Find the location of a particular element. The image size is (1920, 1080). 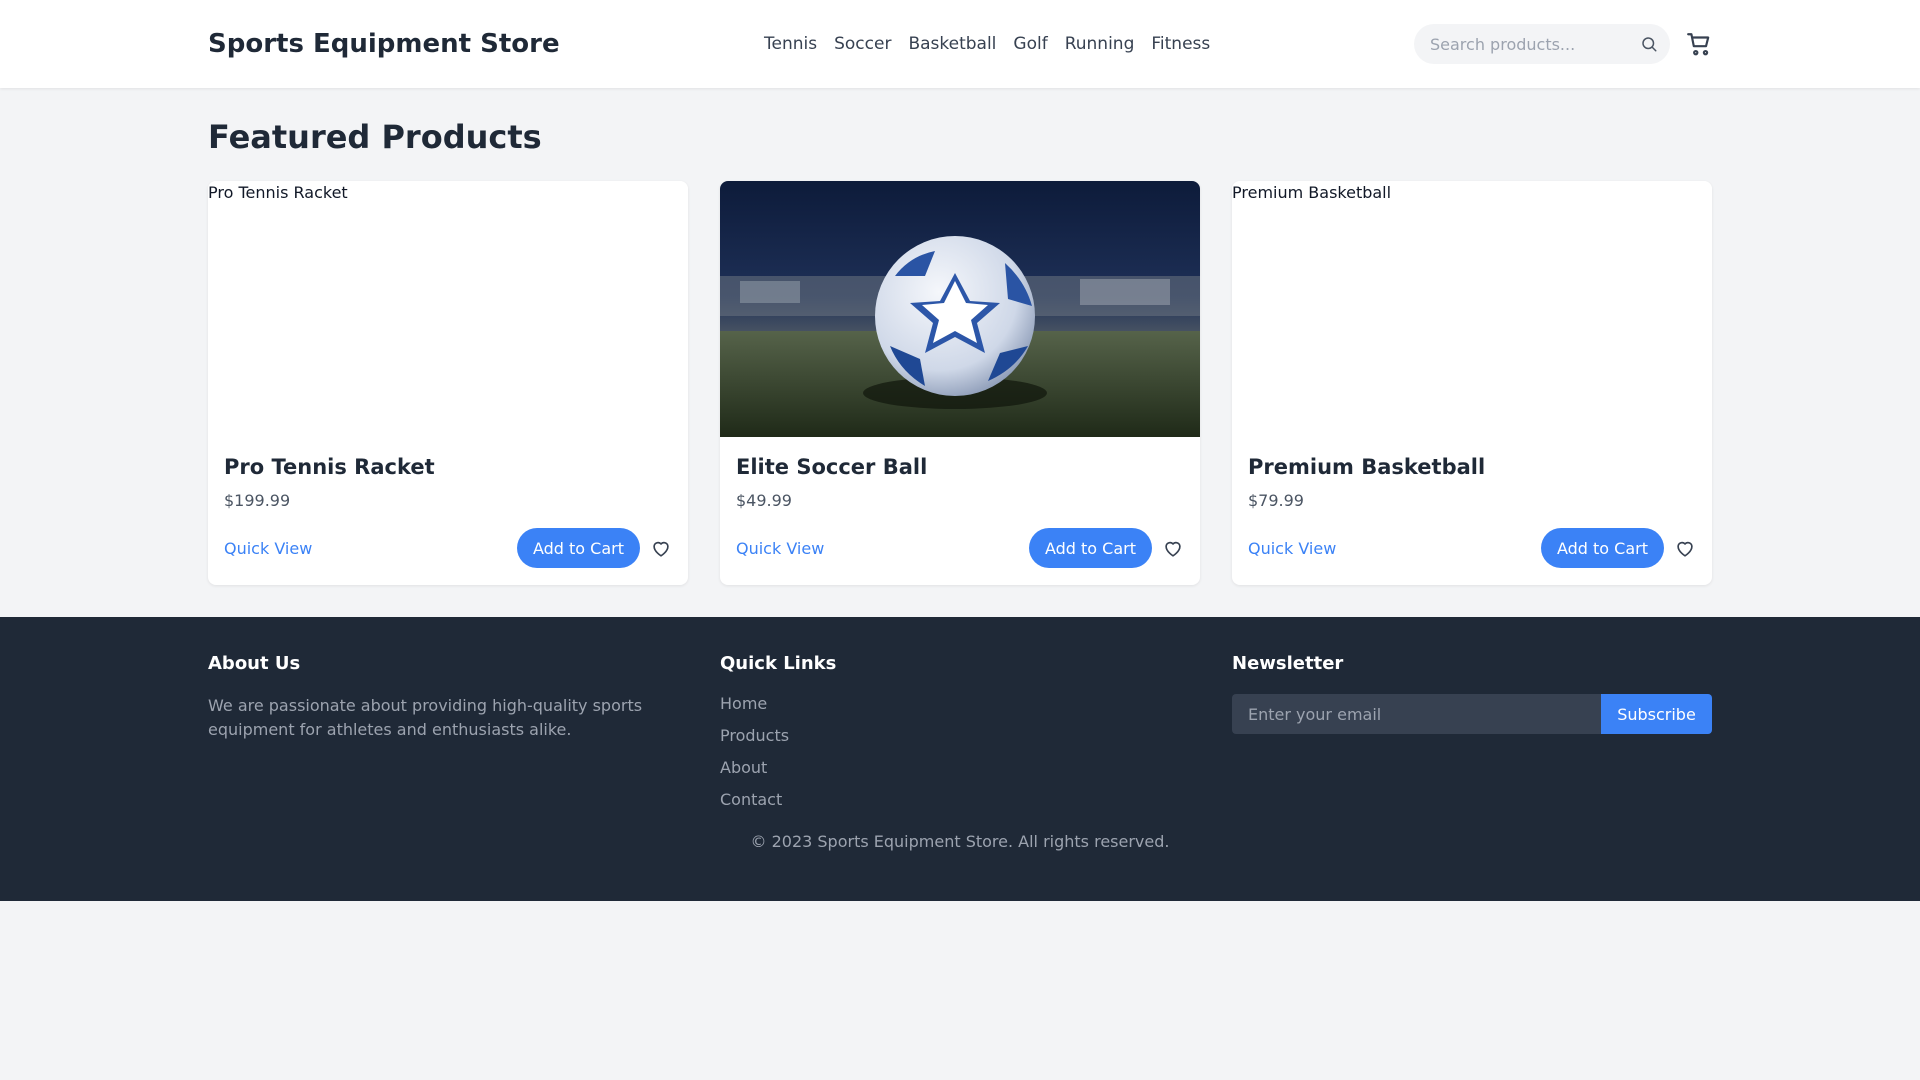

product-image-broken: Premium Basketball is located at coordinates (1472, 309).